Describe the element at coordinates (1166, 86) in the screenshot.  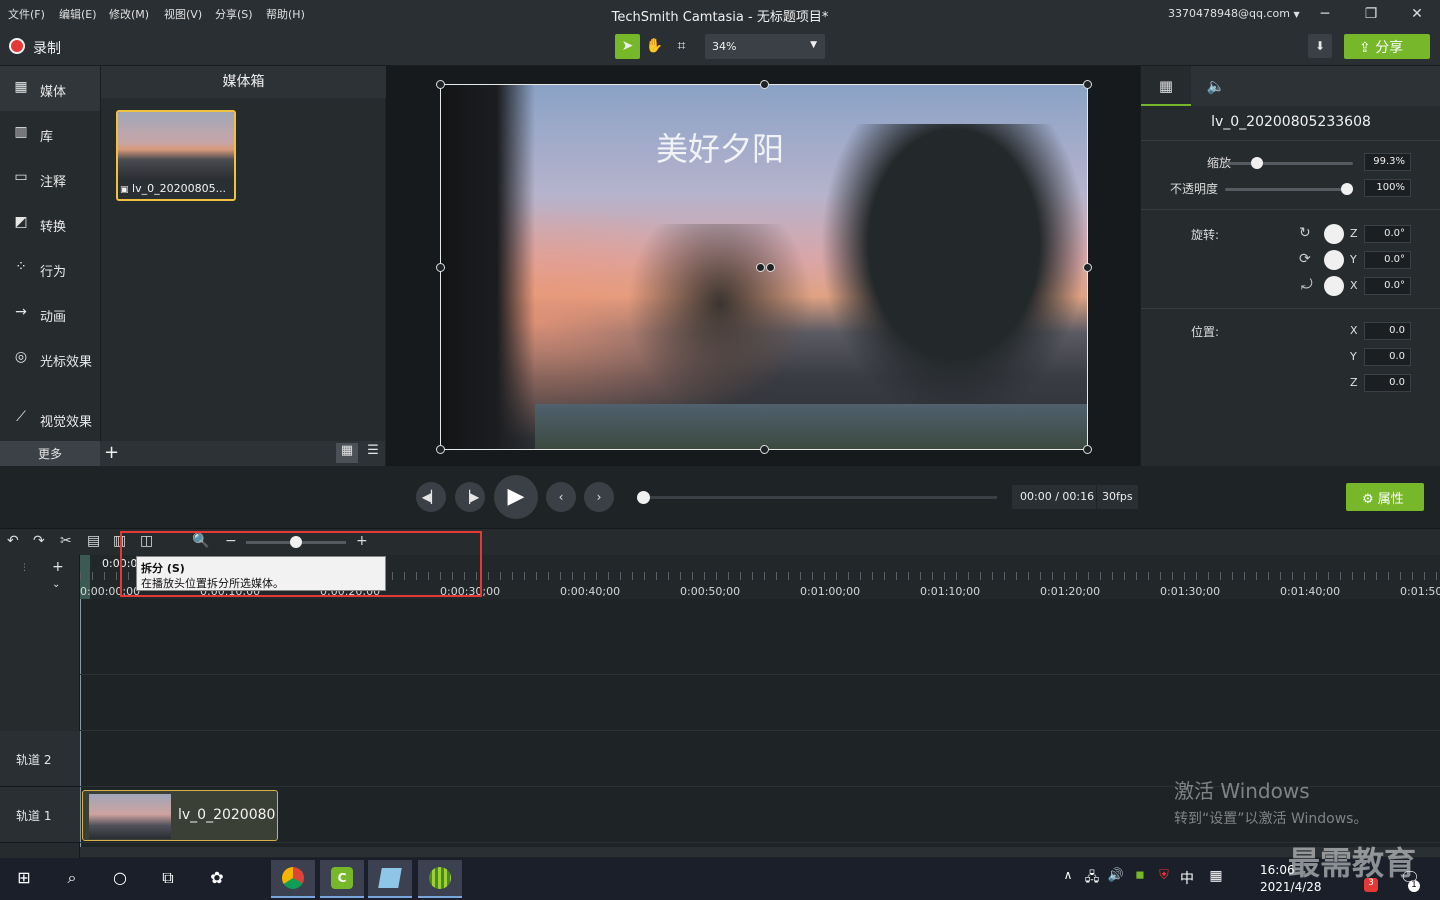
I see `tab-visual-properties: ▦` at that location.